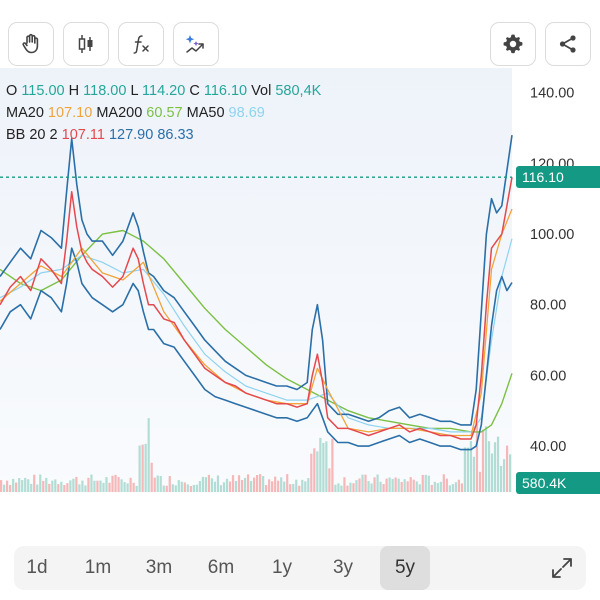 This screenshot has width=600, height=600. I want to click on share-button, so click(568, 44).